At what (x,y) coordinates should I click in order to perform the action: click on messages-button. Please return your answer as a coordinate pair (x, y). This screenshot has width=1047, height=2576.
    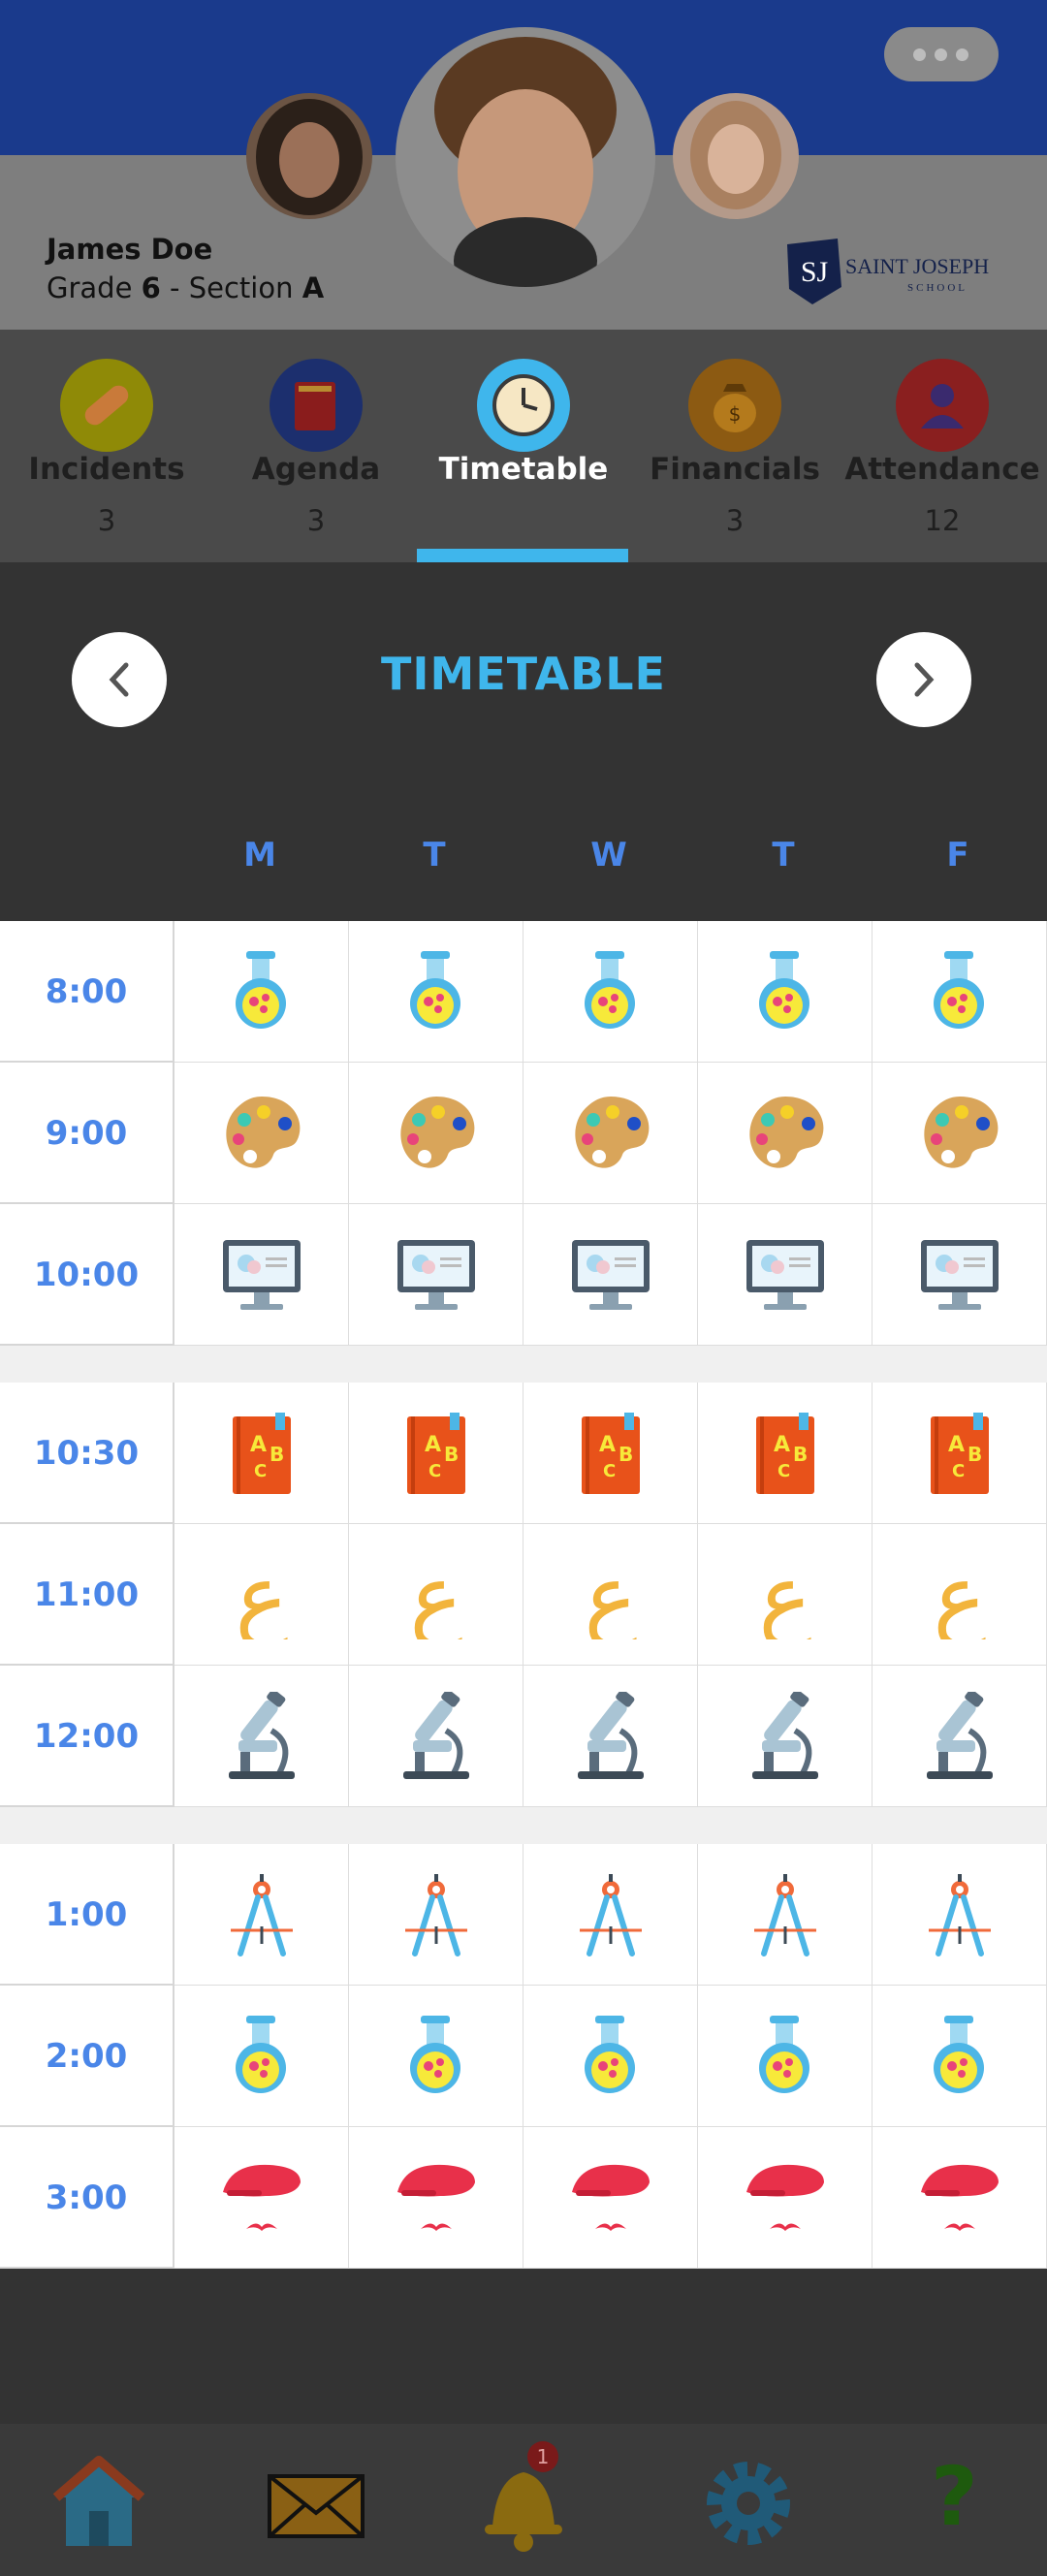
    Looking at the image, I should click on (316, 2508).